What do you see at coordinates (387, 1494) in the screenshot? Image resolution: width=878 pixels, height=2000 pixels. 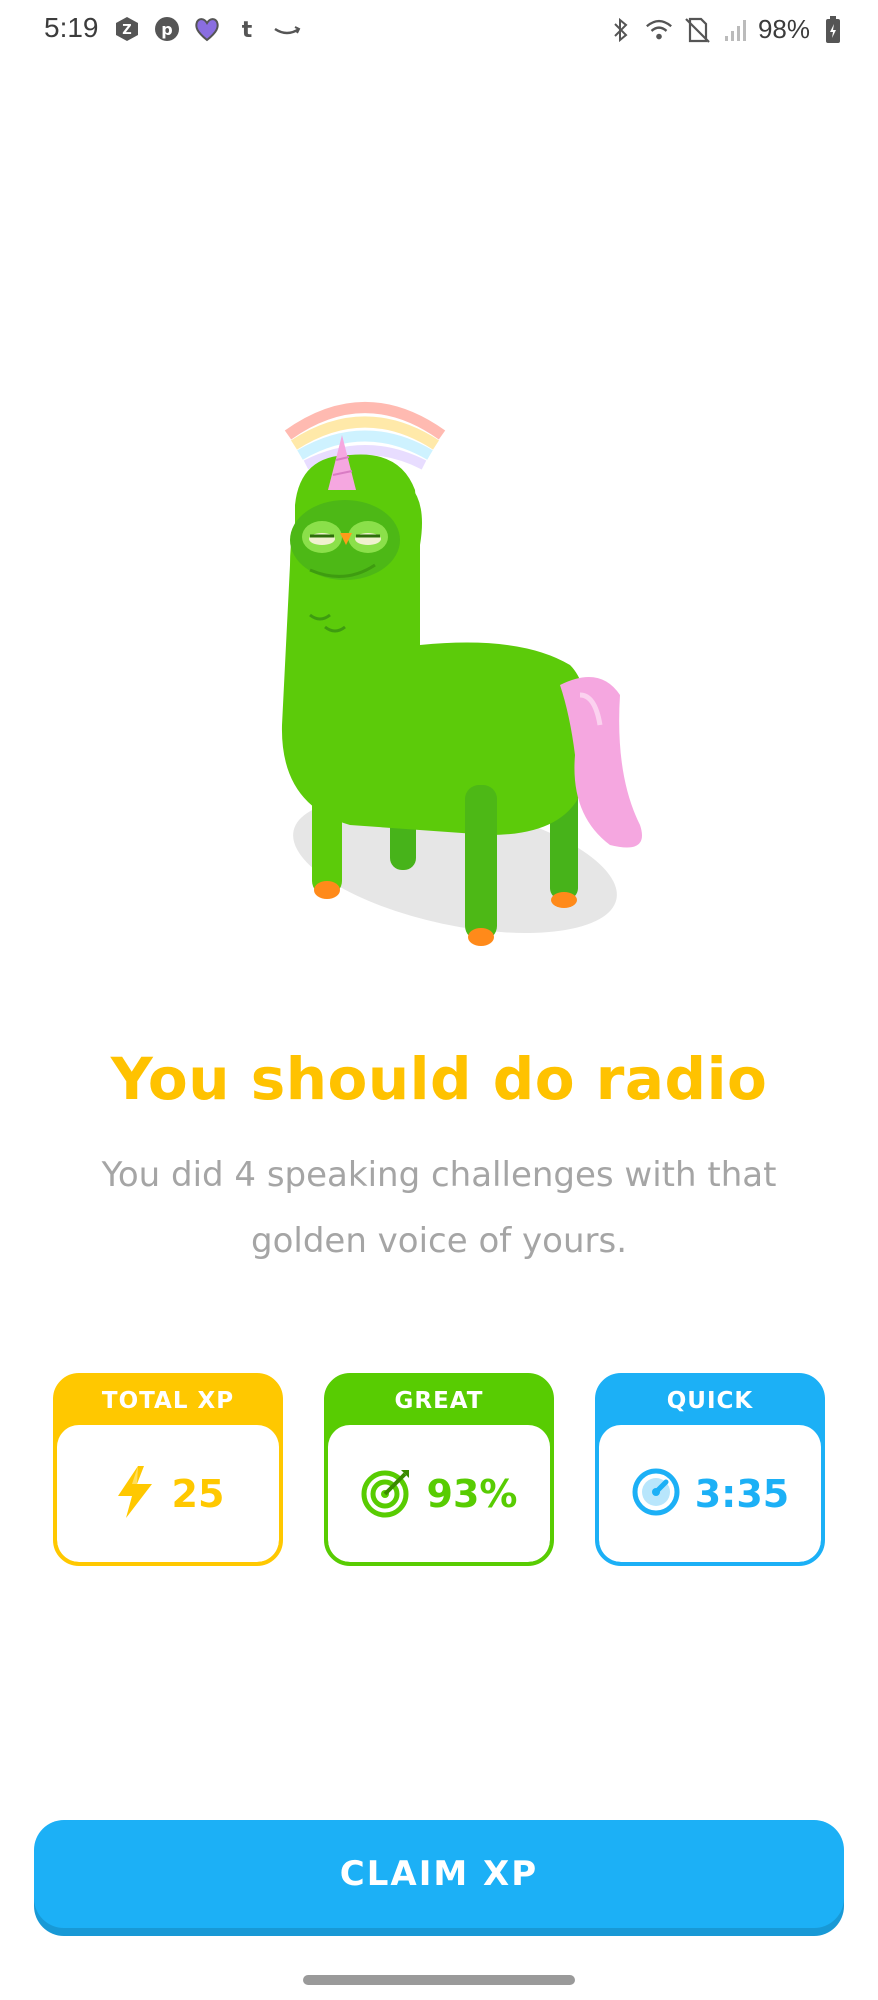 I see `target-icon` at bounding box center [387, 1494].